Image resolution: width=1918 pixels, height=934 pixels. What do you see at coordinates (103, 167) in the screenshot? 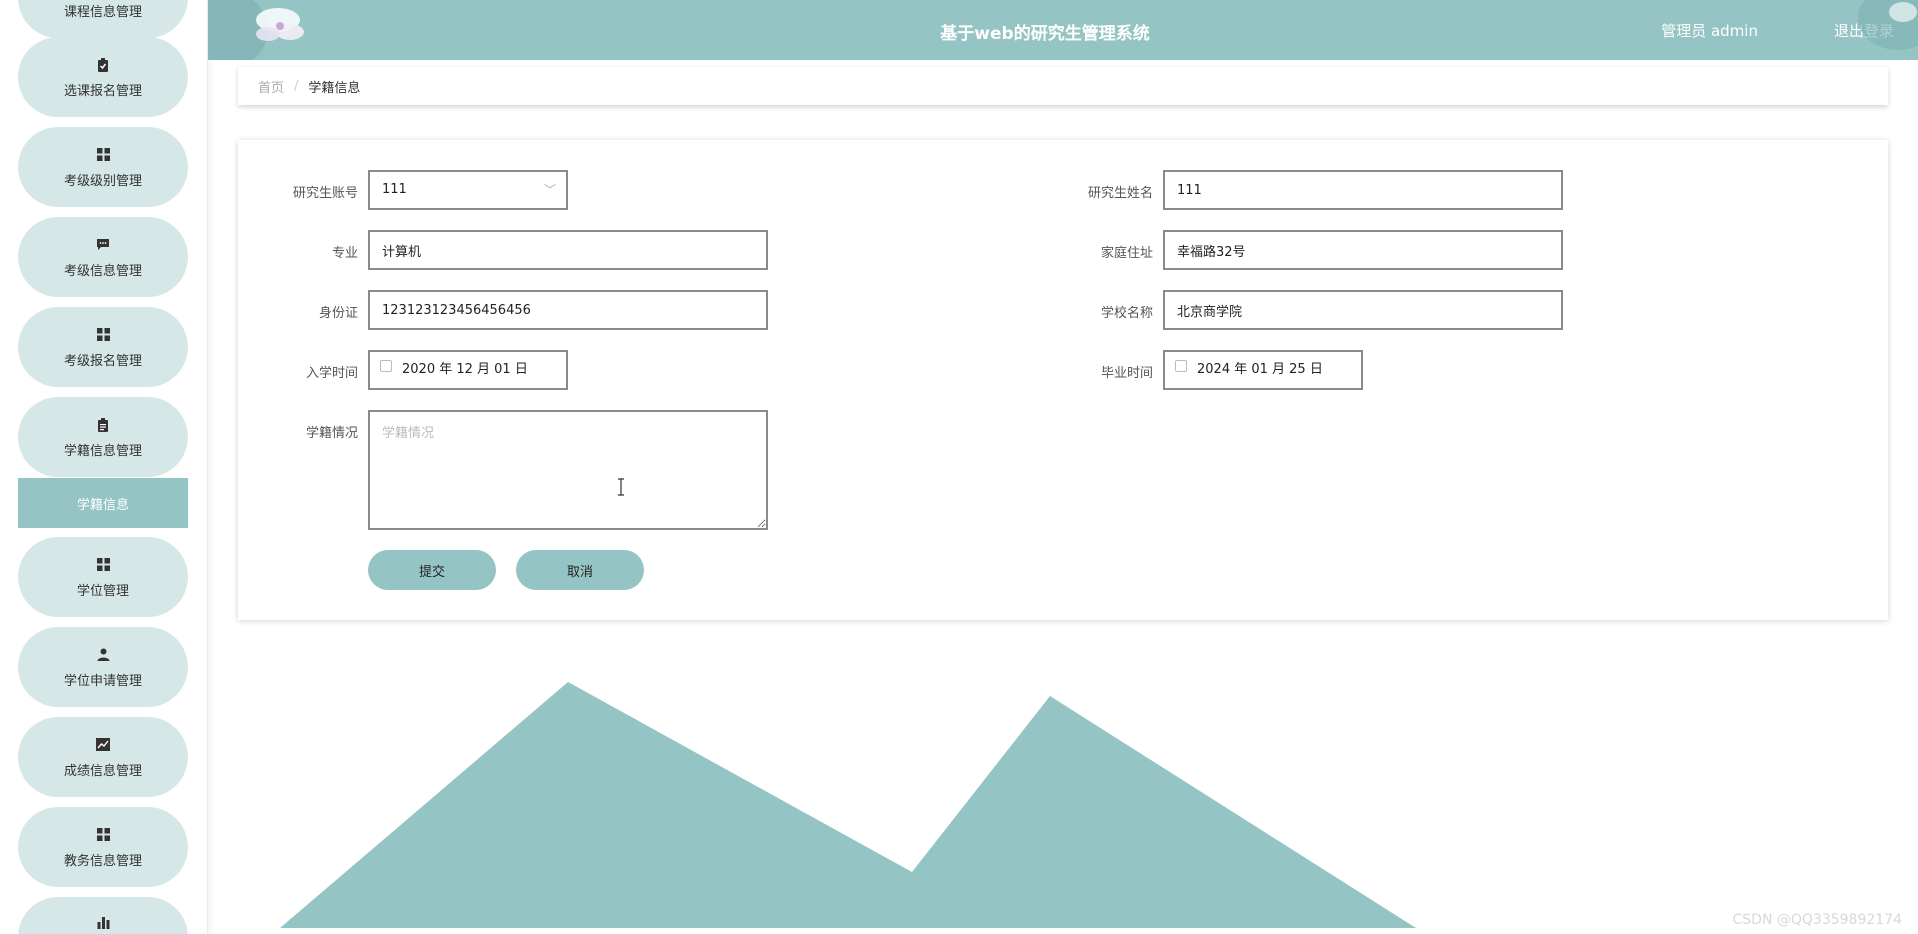
I see `sidebar-item-exam-level: 考级级别管理` at bounding box center [103, 167].